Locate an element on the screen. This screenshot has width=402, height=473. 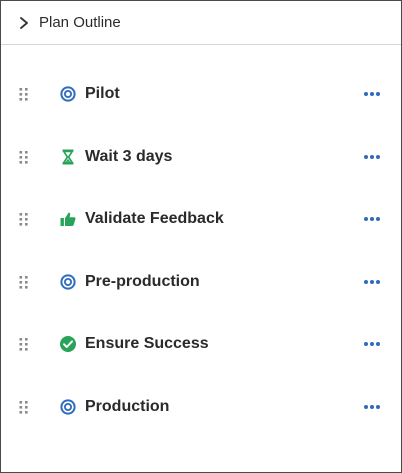
outline-item: Wait 3 days is located at coordinates (201, 157).